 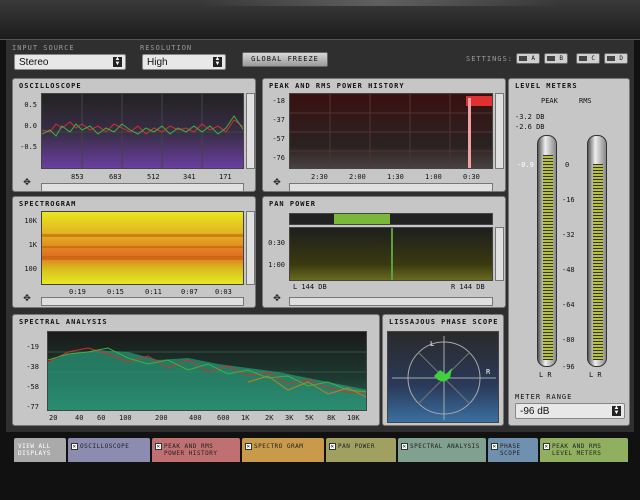 I want to click on spectral-plot, so click(x=207, y=371).